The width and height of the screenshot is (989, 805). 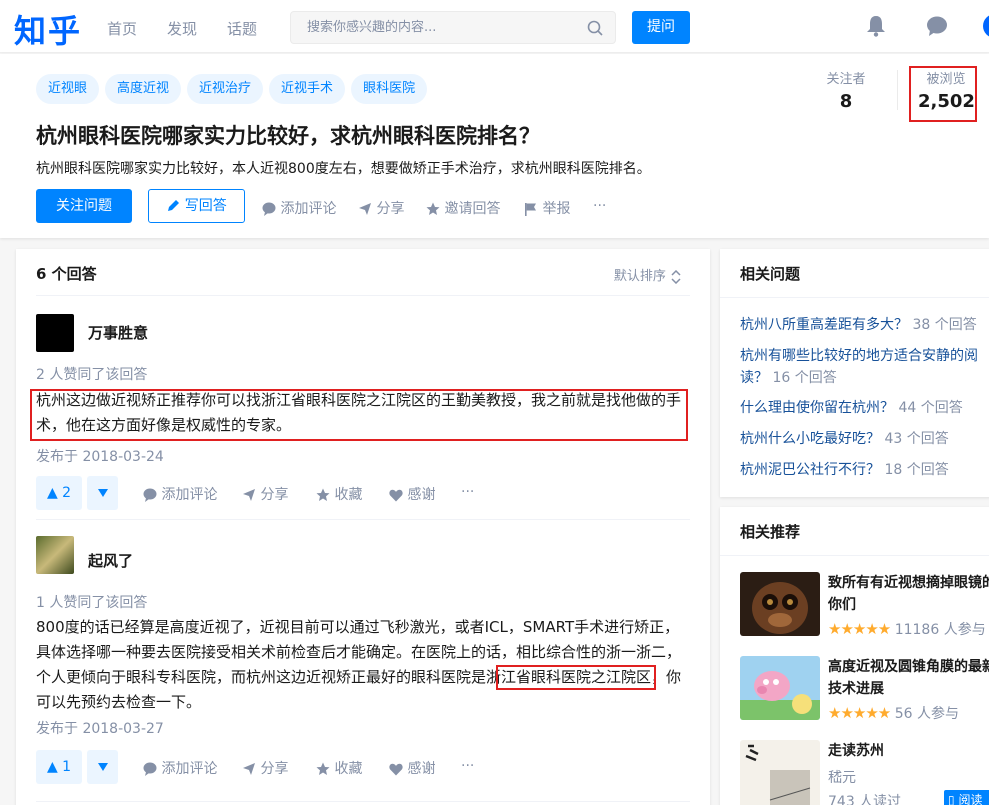 I want to click on write-answer-label: 写回答, so click(x=205, y=206).